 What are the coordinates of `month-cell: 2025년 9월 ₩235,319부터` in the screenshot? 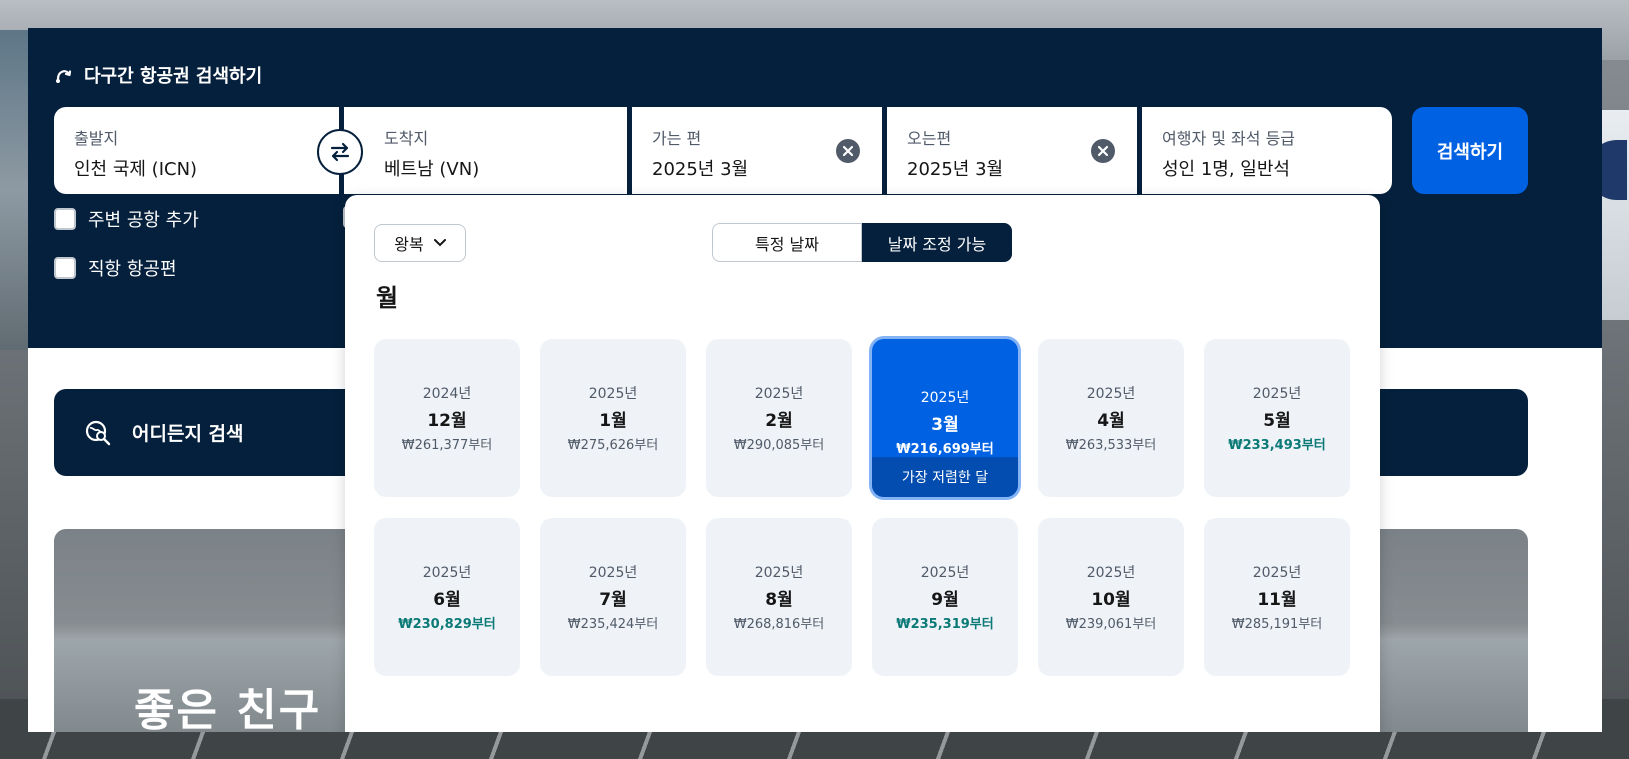 It's located at (945, 597).